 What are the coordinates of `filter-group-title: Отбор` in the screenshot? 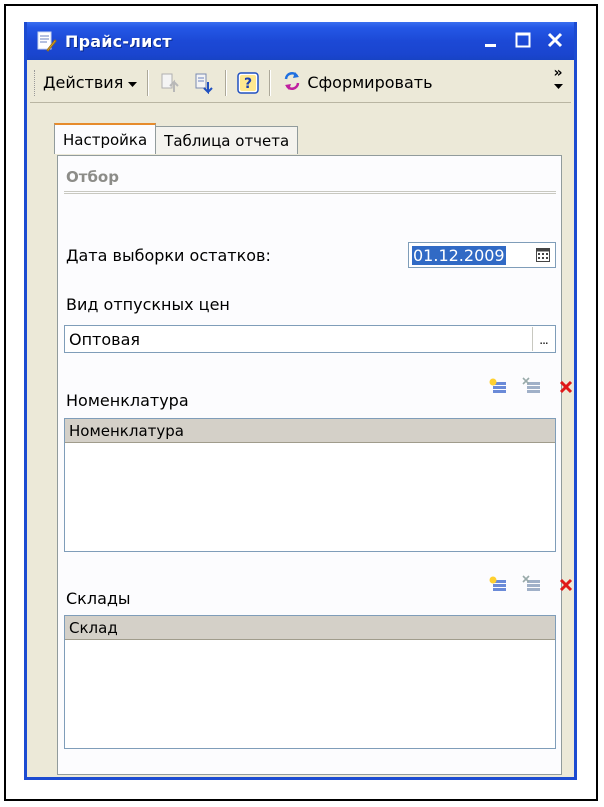 It's located at (92, 177).